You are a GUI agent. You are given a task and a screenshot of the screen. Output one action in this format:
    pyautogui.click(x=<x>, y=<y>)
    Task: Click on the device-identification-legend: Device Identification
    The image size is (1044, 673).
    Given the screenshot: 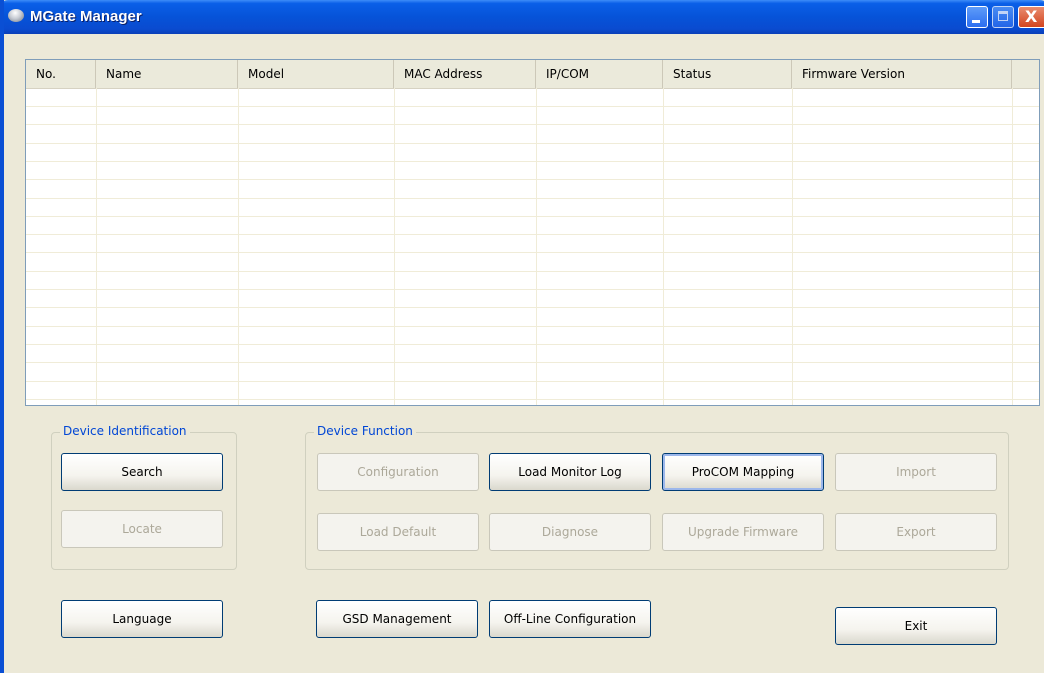 What is the action you would take?
    pyautogui.click(x=125, y=431)
    